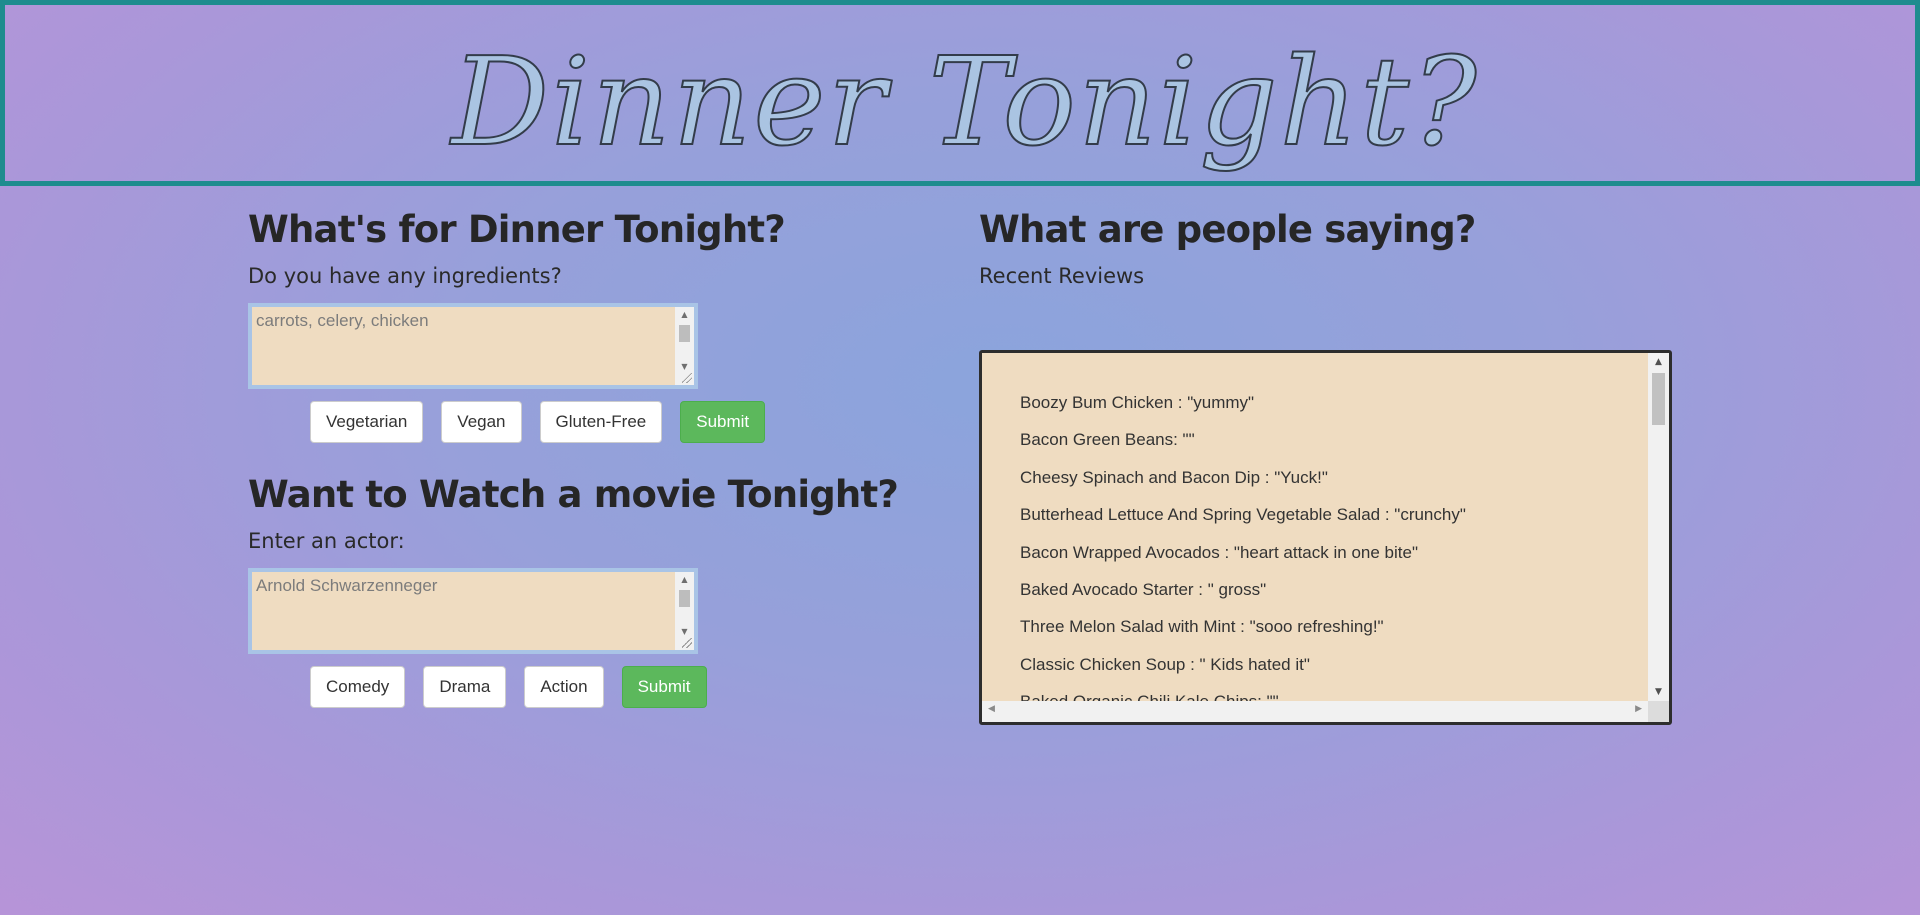 This screenshot has height=915, width=1920. I want to click on reviews-column: What are people saying? Recent Reviews, so click(1329, 245).